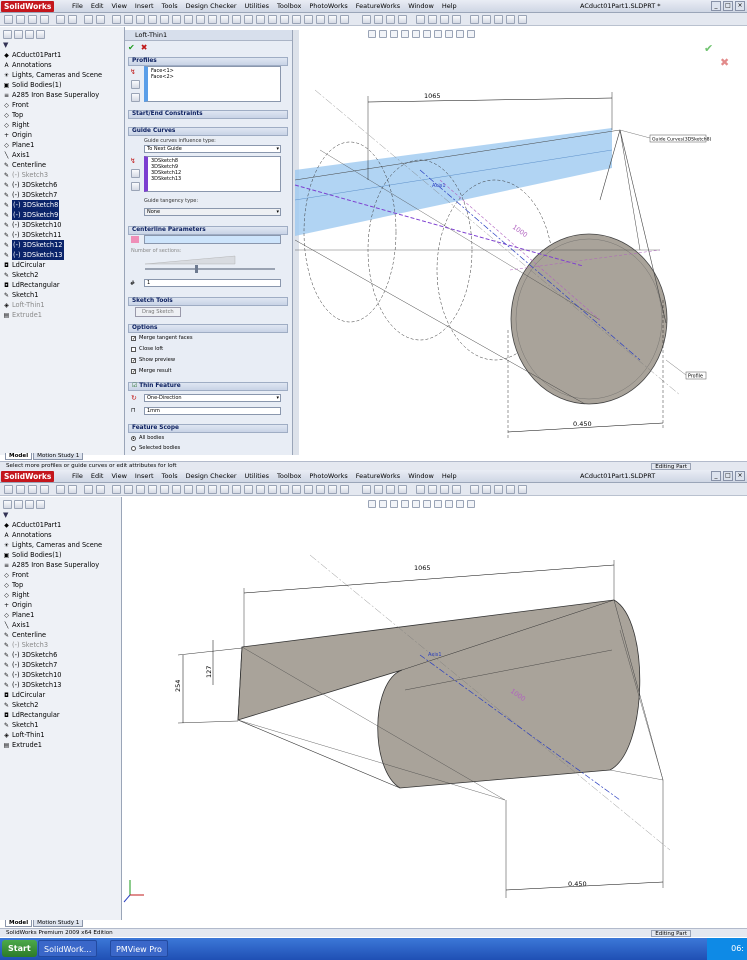 The height and width of the screenshot is (960, 747). I want to click on triad-z, so click(127, 898).